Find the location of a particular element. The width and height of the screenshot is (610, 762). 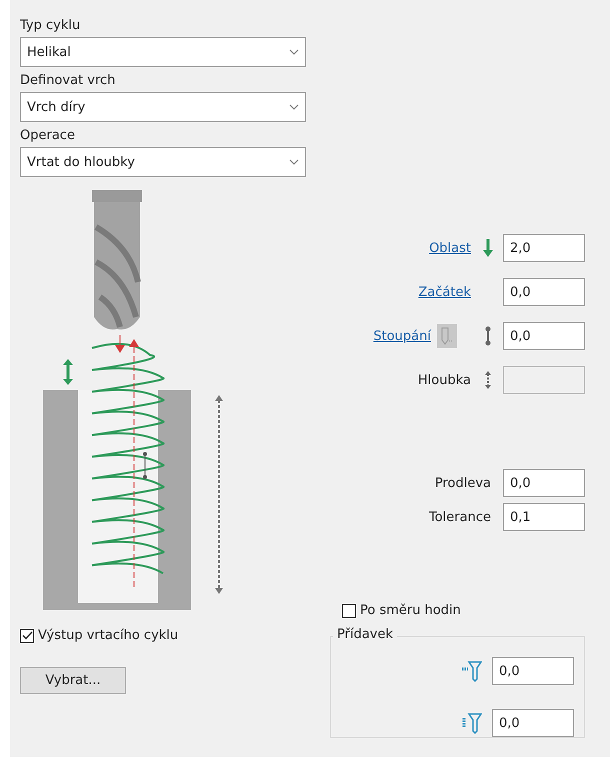

dropdown: Helikal is located at coordinates (163, 52).